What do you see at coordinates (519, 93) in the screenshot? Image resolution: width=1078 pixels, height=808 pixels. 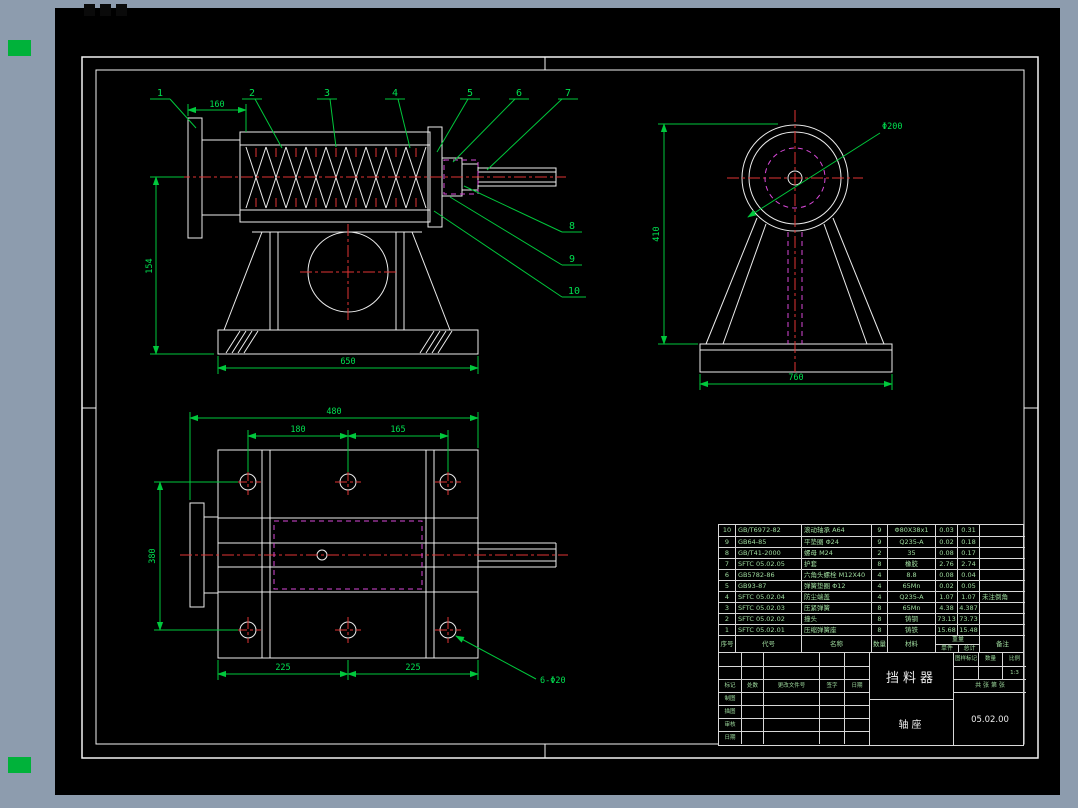 I see `callout-6: 6` at bounding box center [519, 93].